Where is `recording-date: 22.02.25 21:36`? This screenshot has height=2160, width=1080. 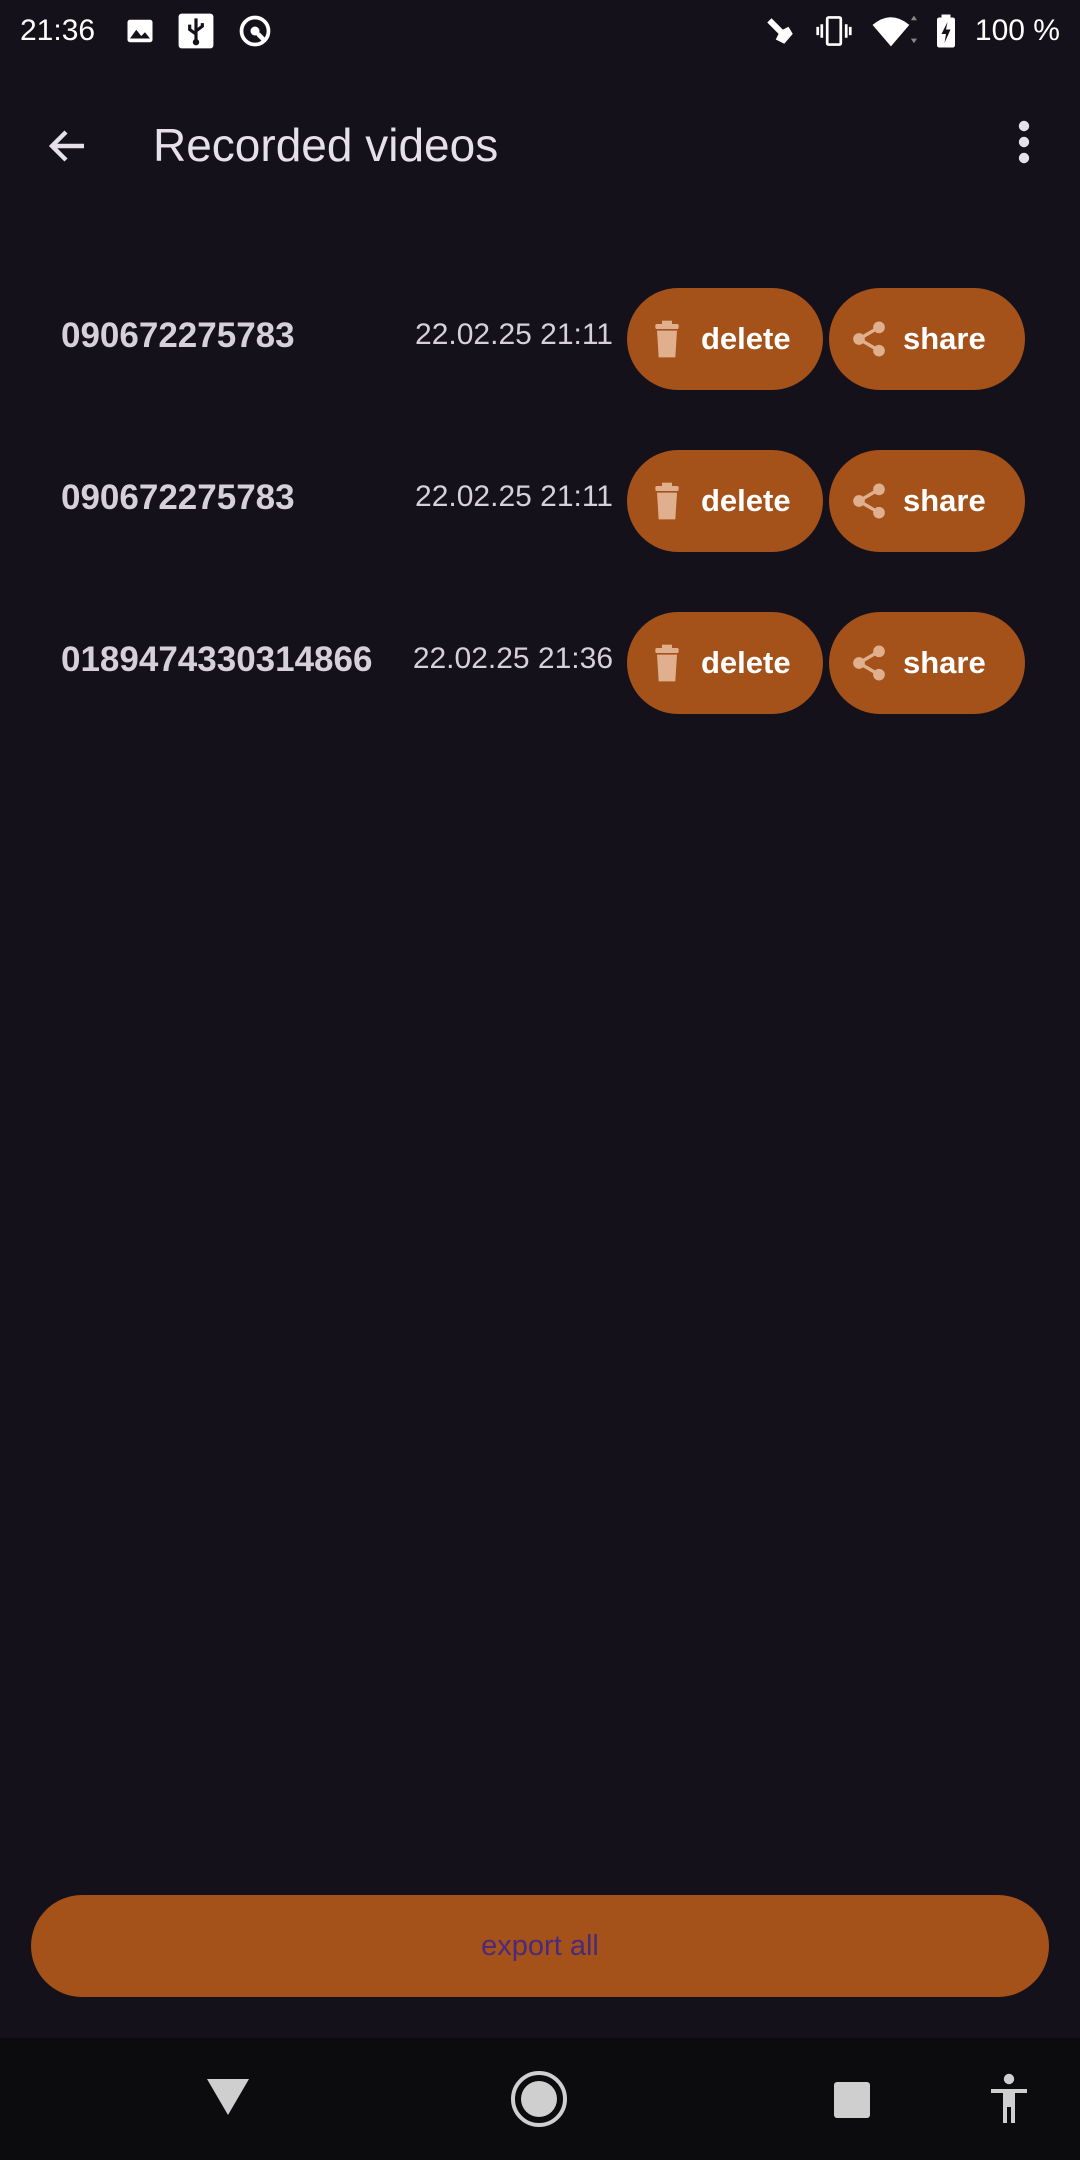
recording-date: 22.02.25 21:36 is located at coordinates (512, 658).